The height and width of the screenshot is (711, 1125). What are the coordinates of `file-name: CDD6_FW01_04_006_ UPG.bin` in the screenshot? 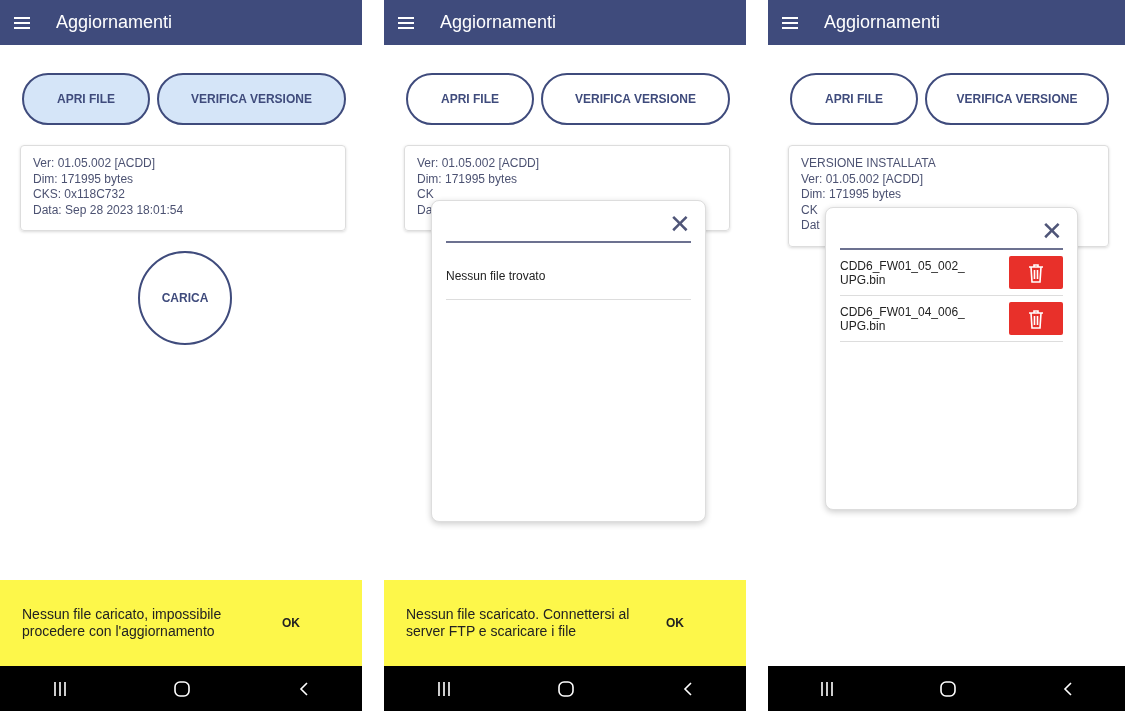 It's located at (902, 318).